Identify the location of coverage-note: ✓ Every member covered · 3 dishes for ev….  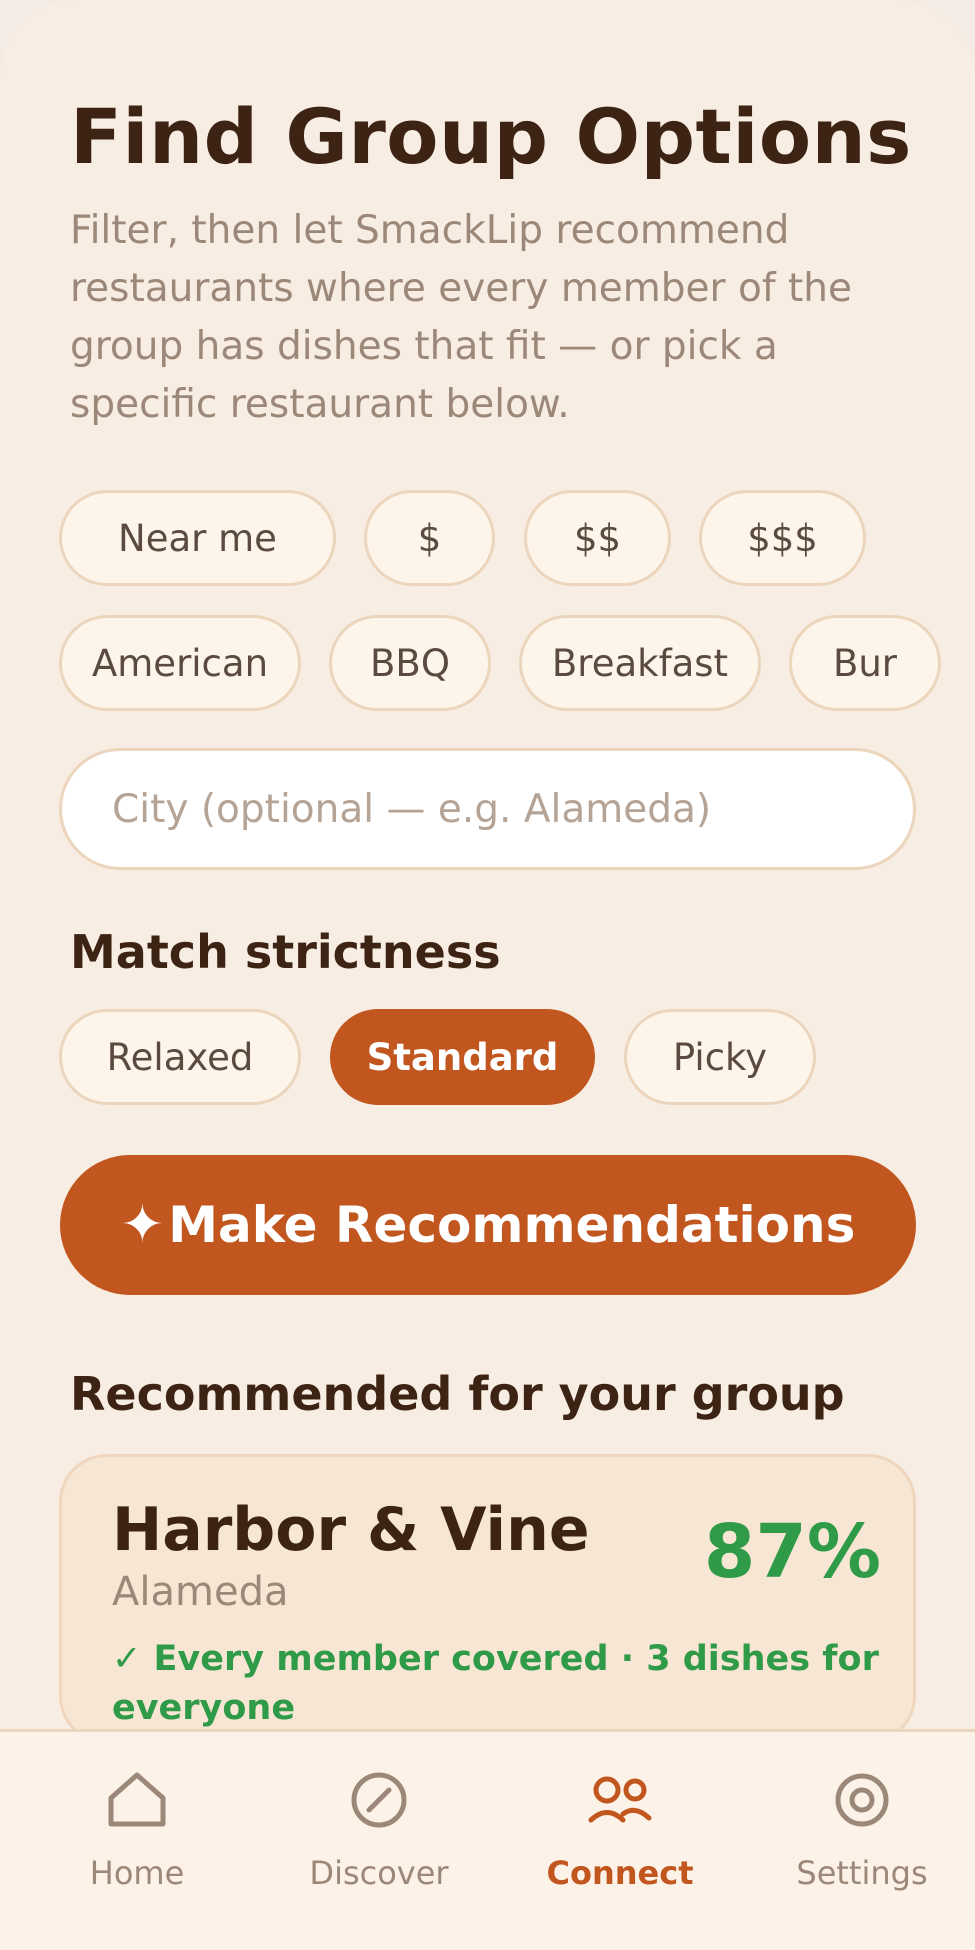
(495, 1683).